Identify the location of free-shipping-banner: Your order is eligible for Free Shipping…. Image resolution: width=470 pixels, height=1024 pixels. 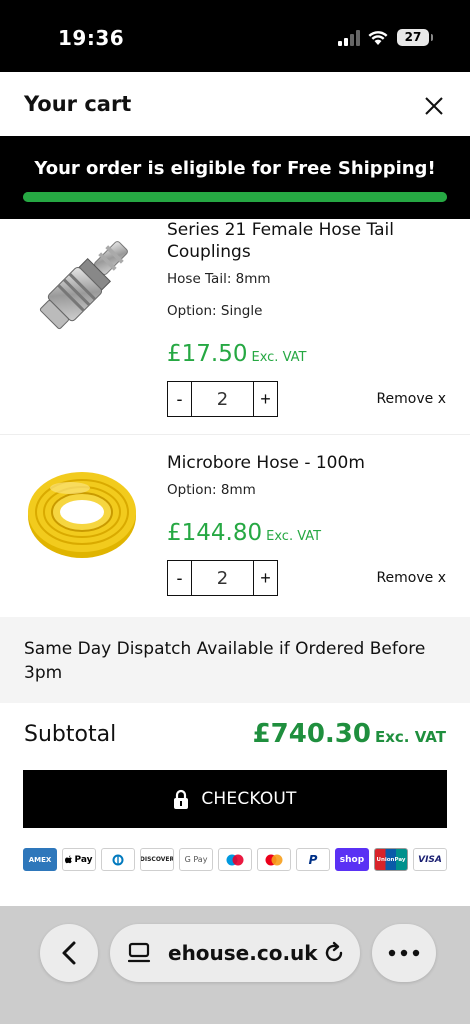
(235, 177).